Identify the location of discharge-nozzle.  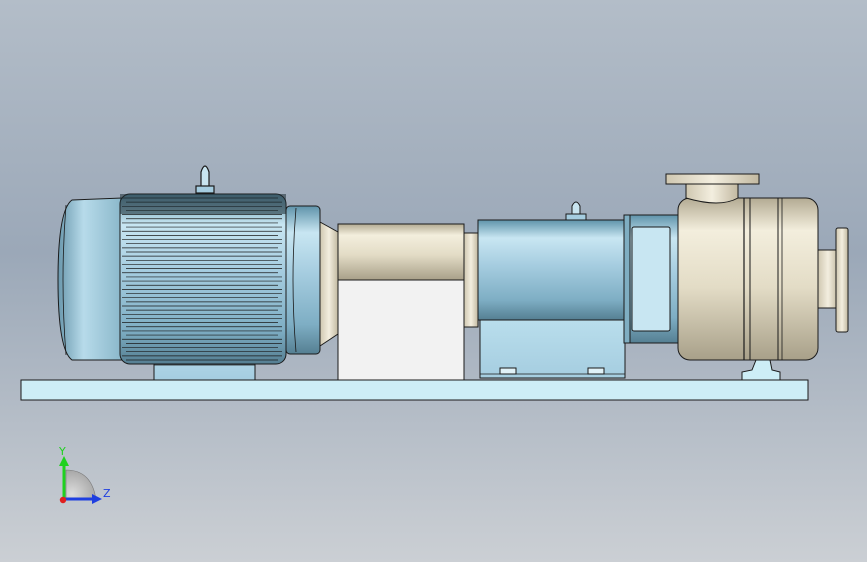
(712, 193).